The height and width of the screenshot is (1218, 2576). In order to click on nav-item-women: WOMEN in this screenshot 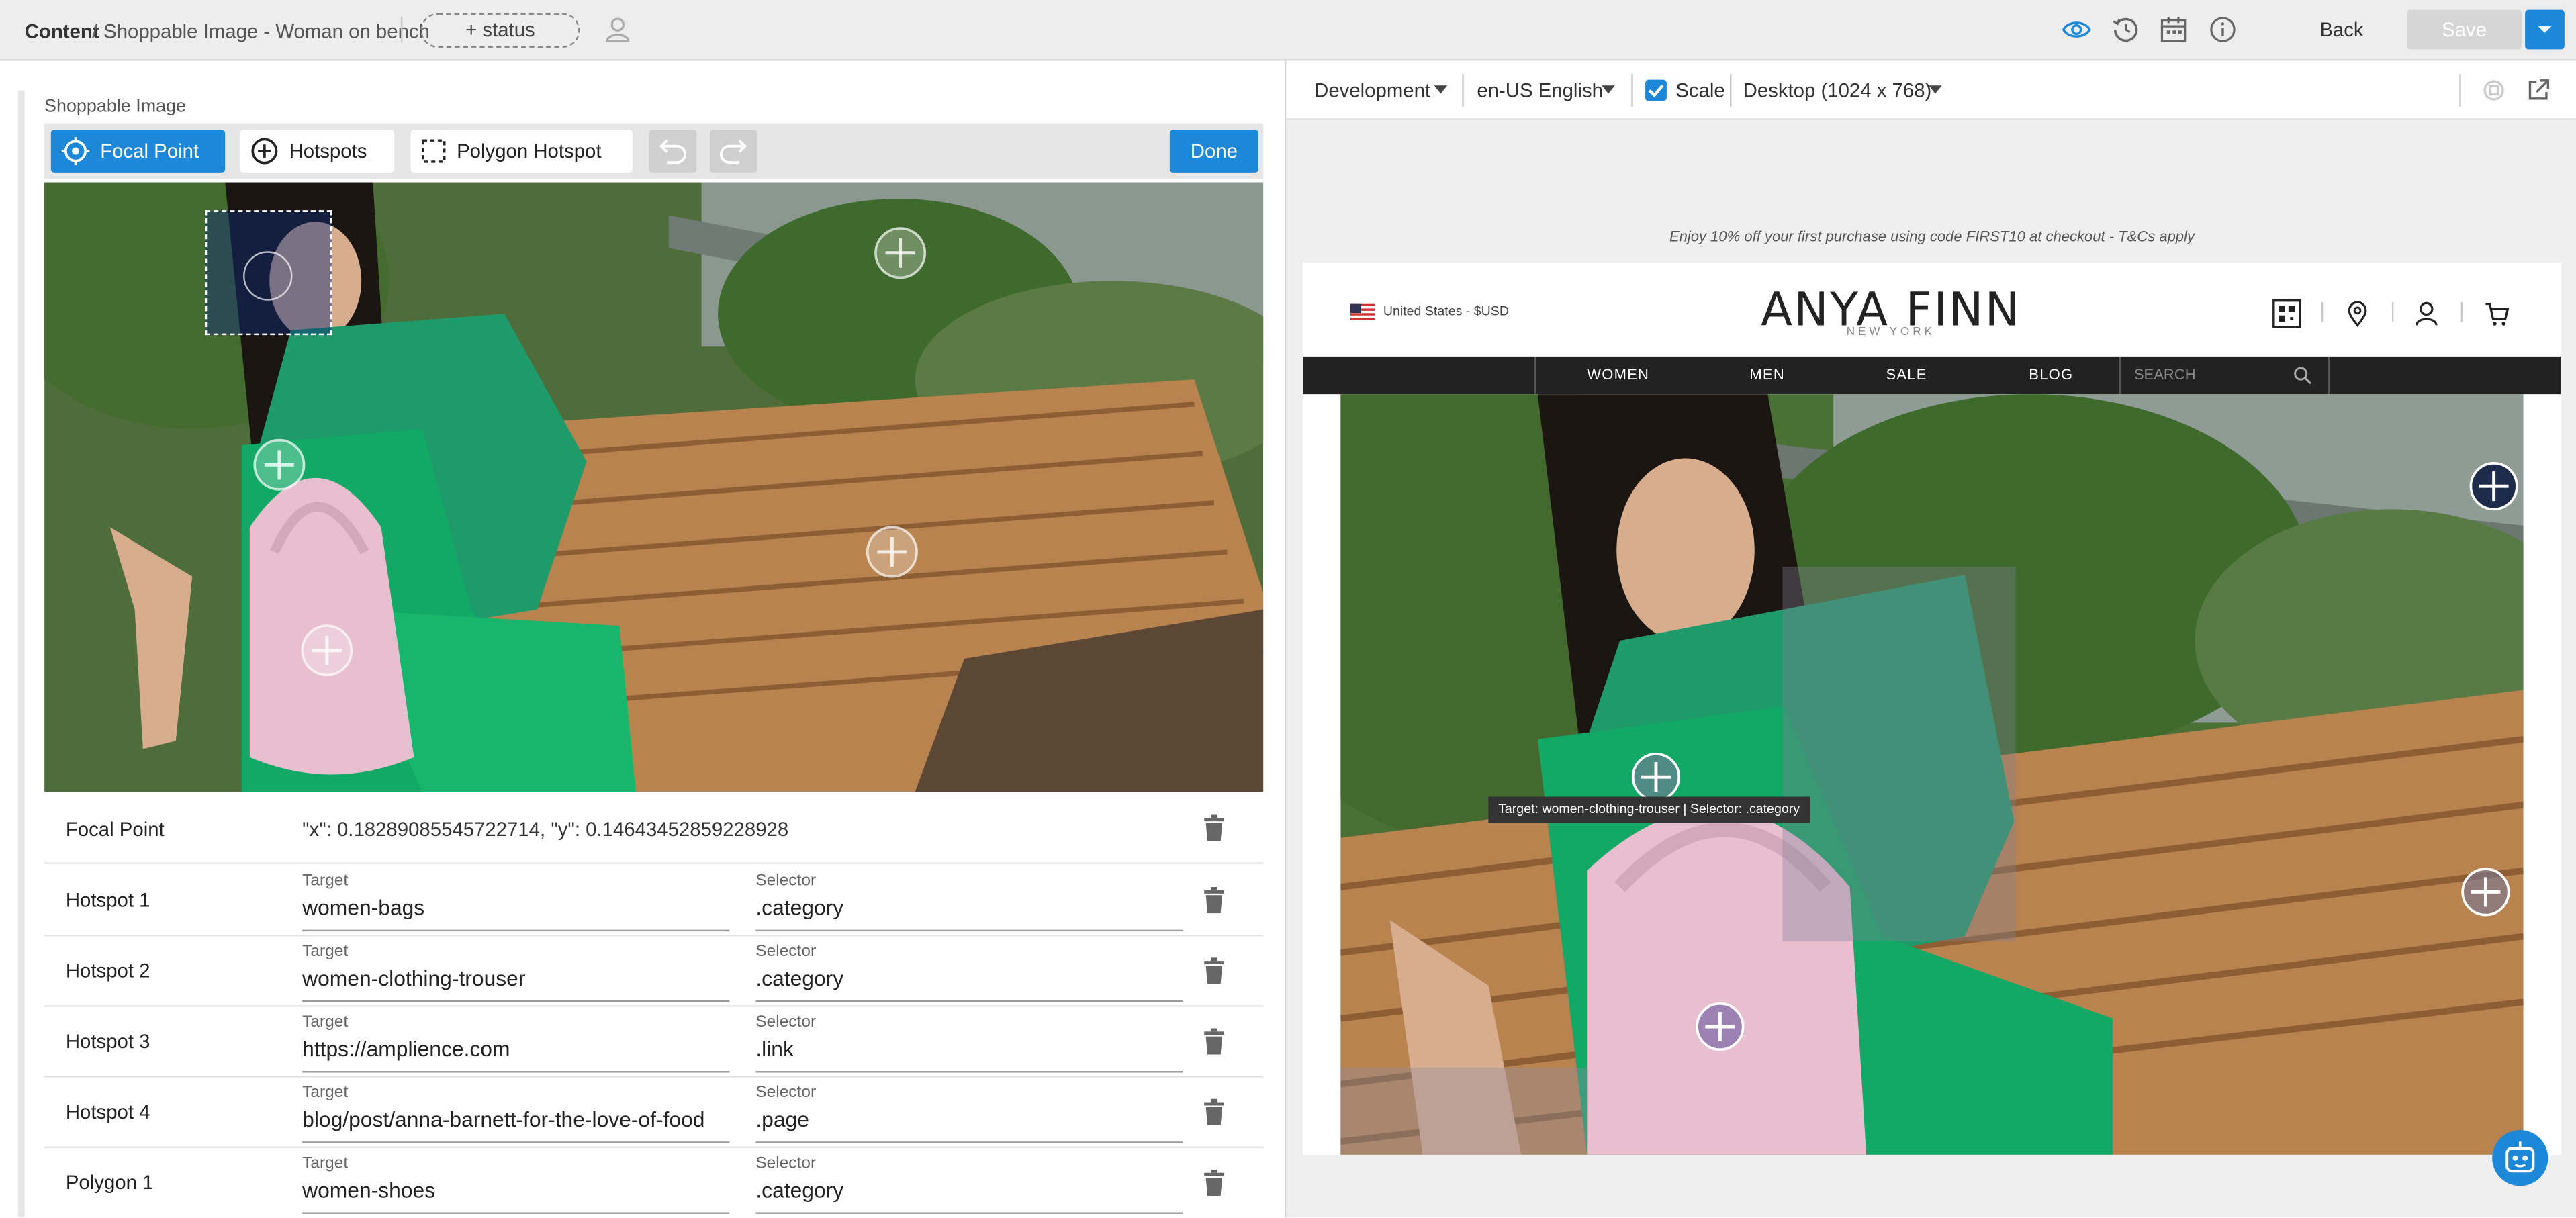, I will do `click(1618, 375)`.